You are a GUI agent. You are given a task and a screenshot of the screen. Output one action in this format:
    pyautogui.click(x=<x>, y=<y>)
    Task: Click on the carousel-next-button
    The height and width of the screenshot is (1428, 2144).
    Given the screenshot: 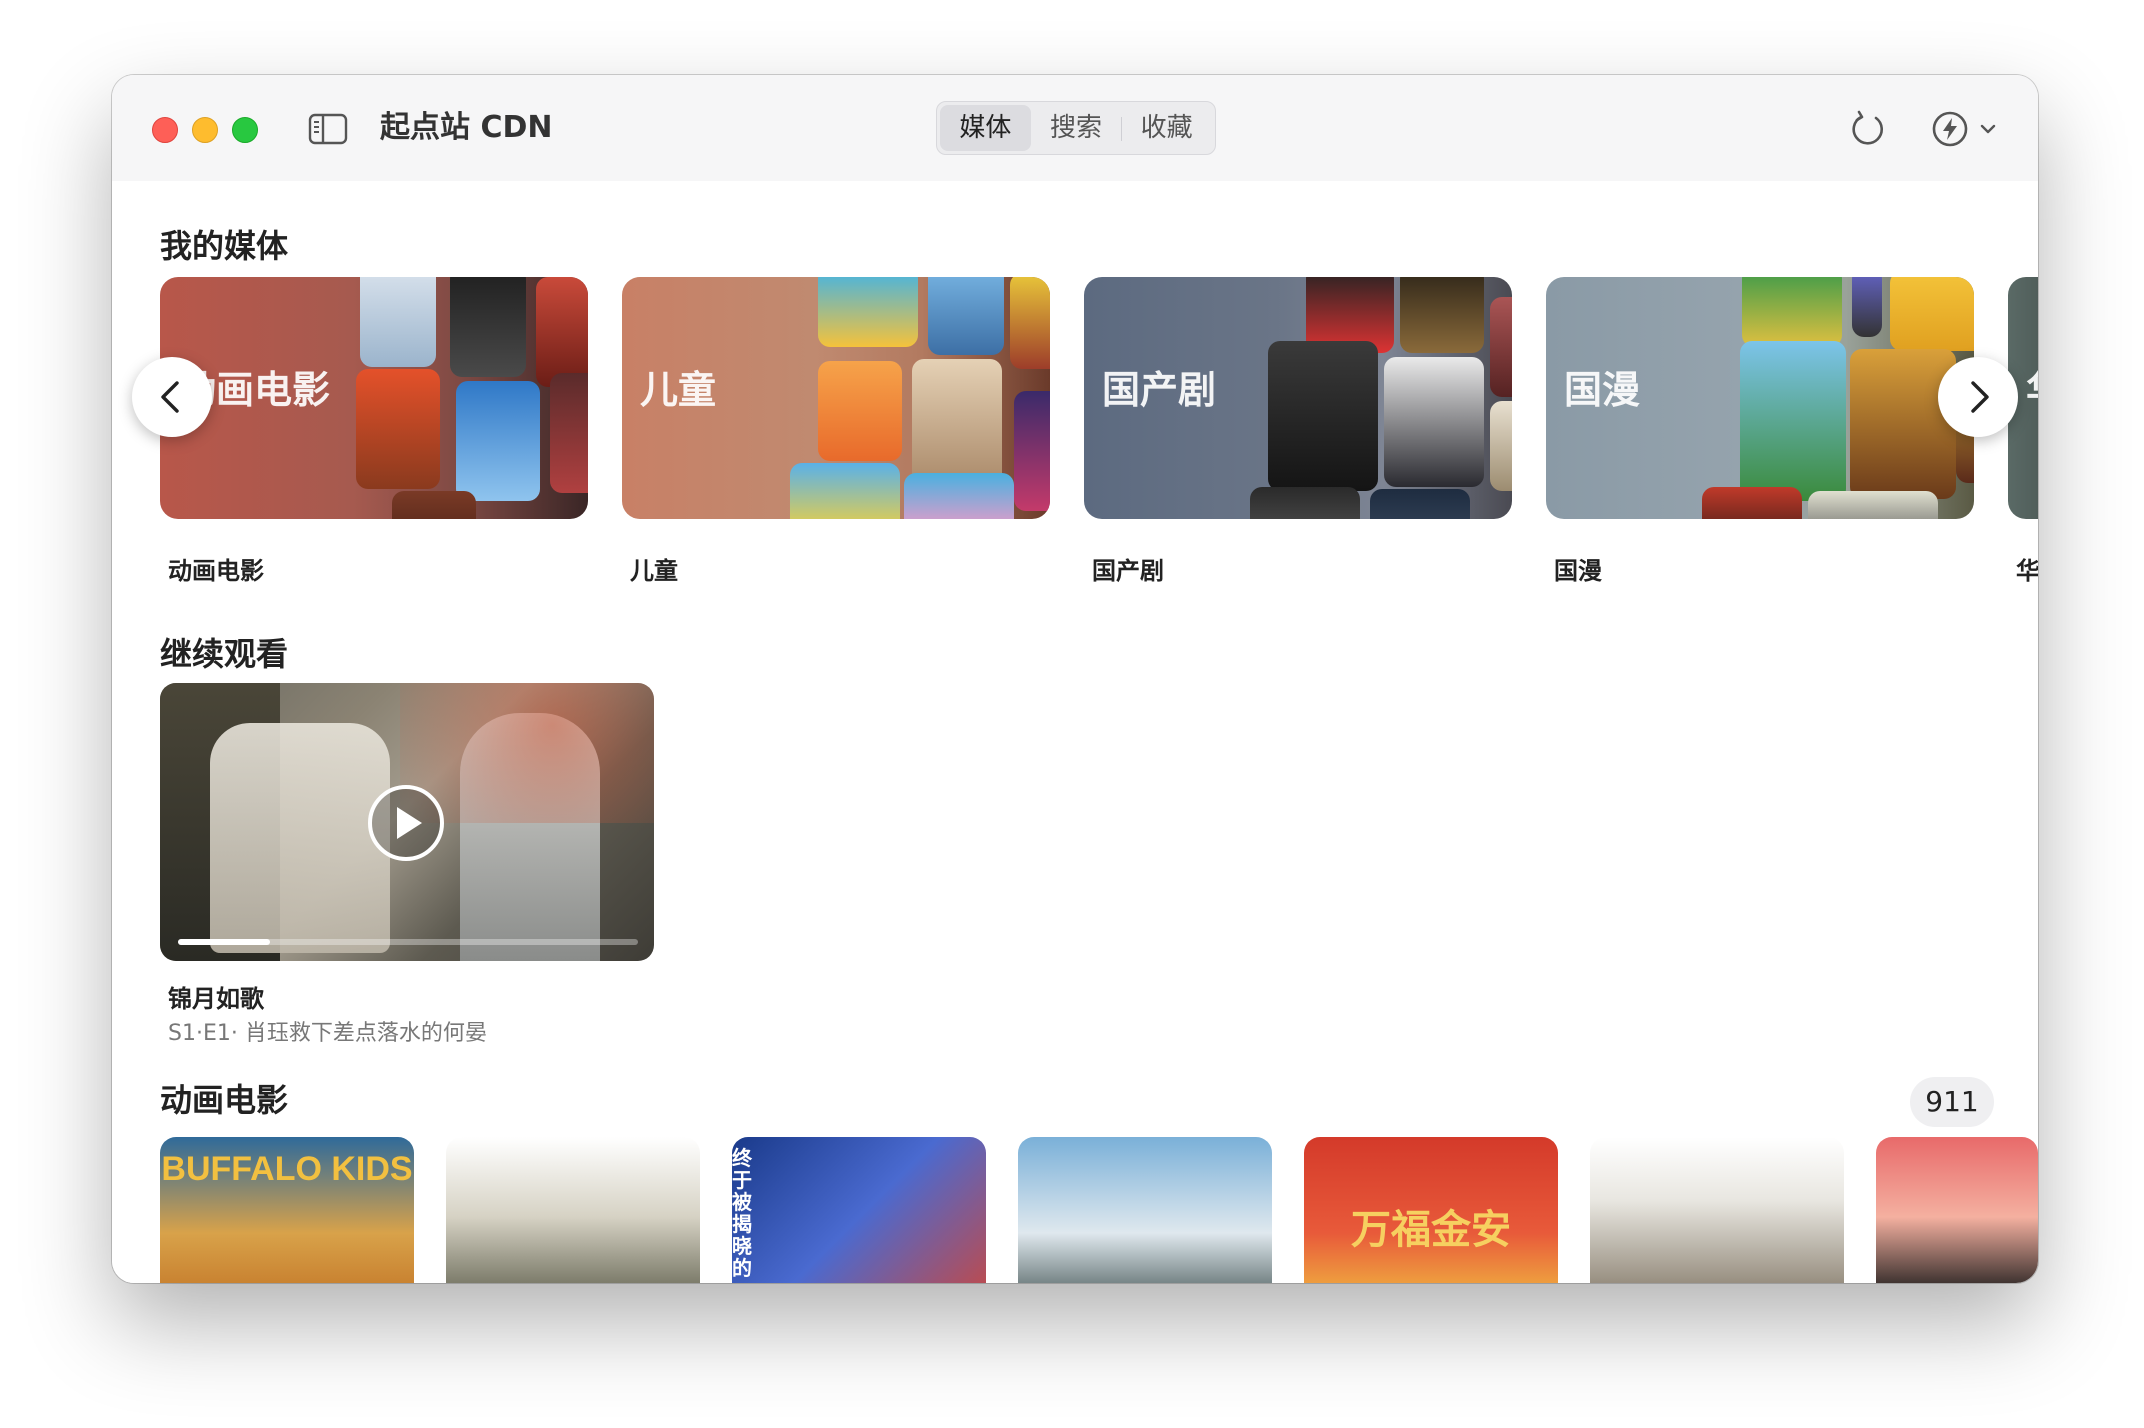 What is the action you would take?
    pyautogui.click(x=1978, y=397)
    